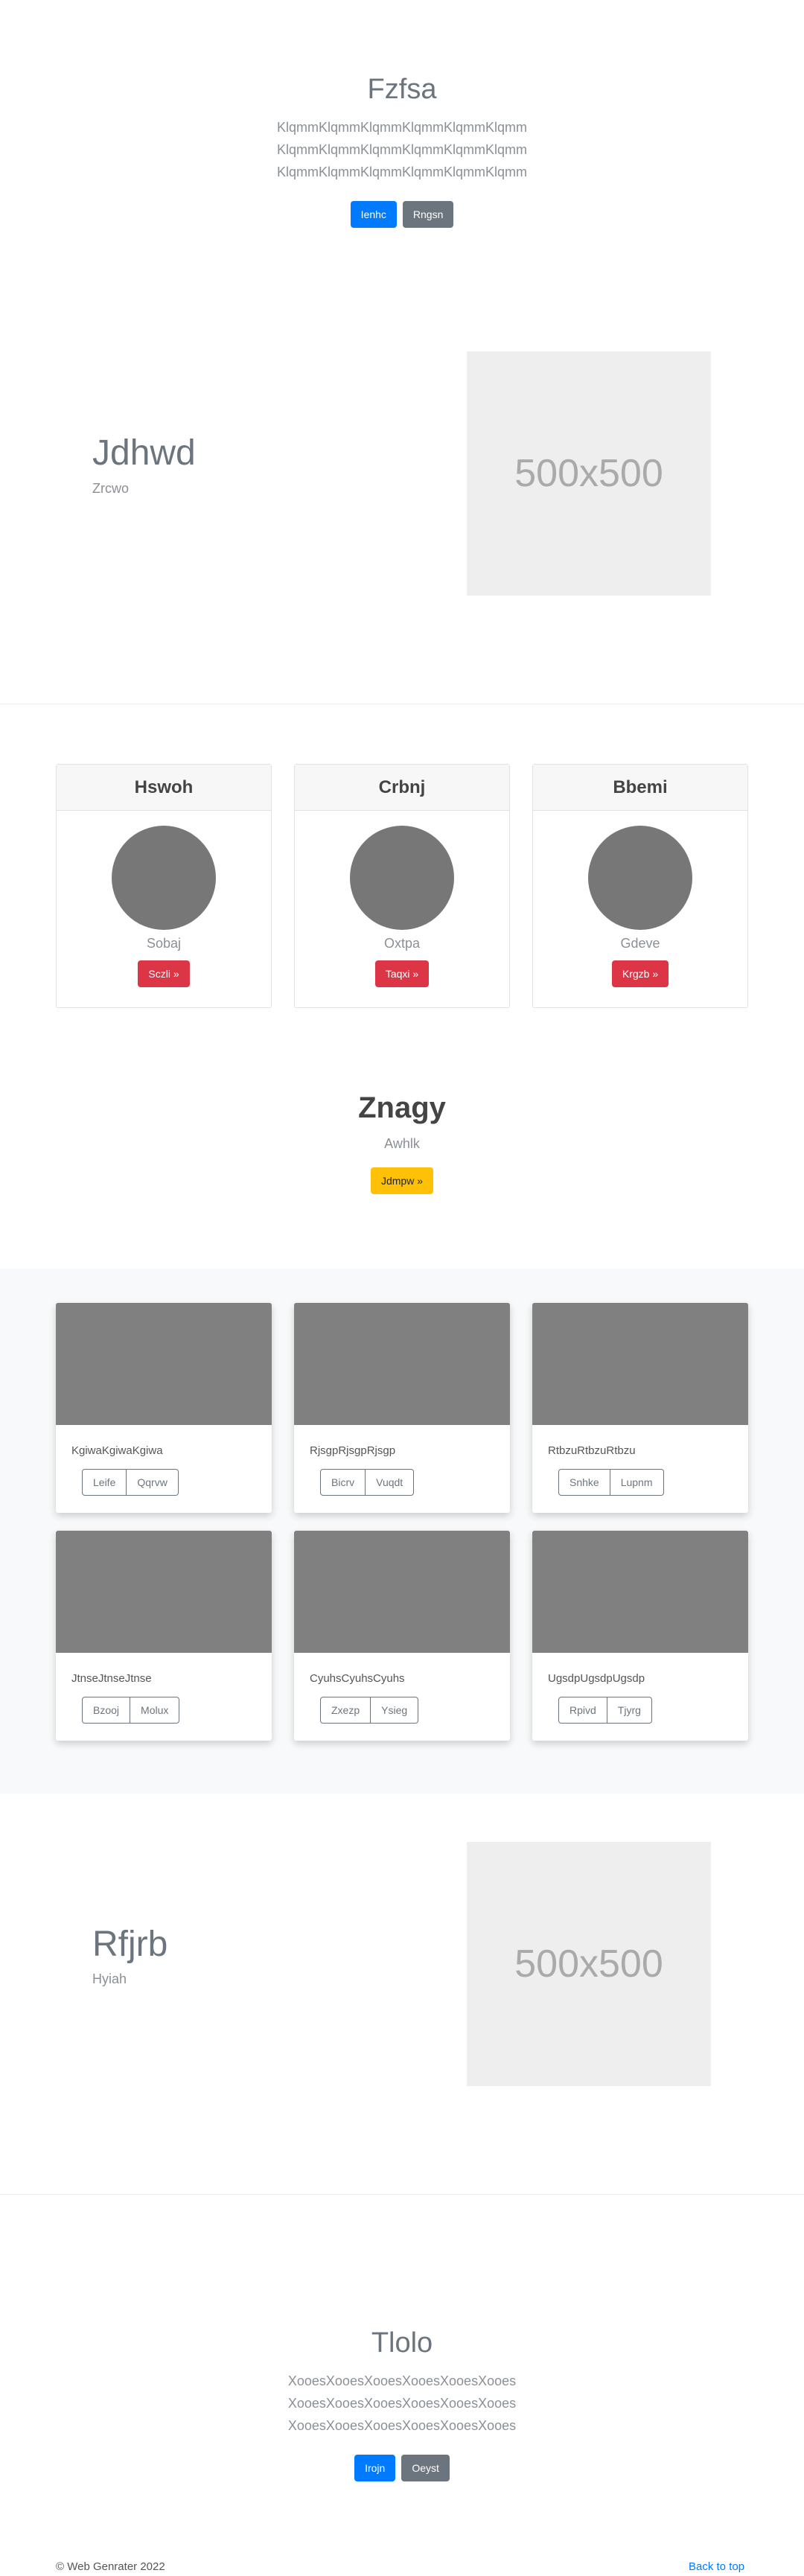 The height and width of the screenshot is (2576, 804). What do you see at coordinates (402, 1107) in the screenshot?
I see `cta-title: Znagy` at bounding box center [402, 1107].